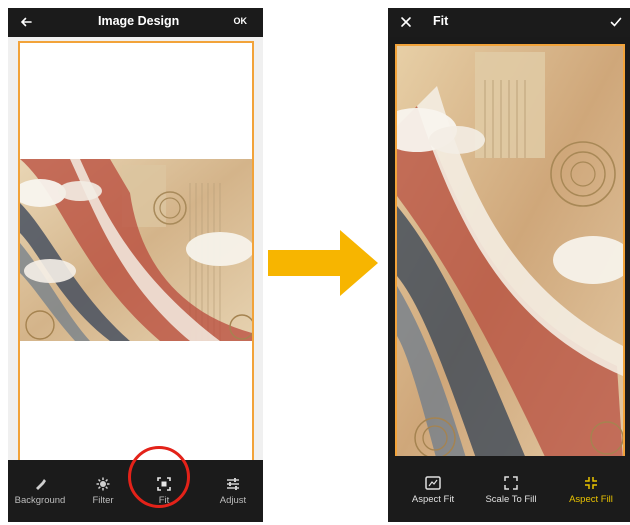 This screenshot has height=525, width=630. Describe the element at coordinates (511, 483) in the screenshot. I see `scale-to-fill-icon` at that location.